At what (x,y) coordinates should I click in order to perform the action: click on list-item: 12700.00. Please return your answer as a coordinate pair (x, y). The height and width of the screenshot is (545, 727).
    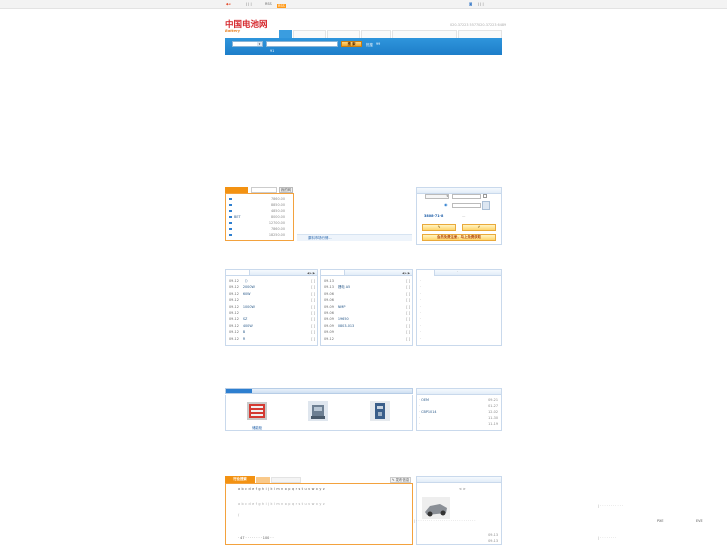
    Looking at the image, I should click on (257, 223).